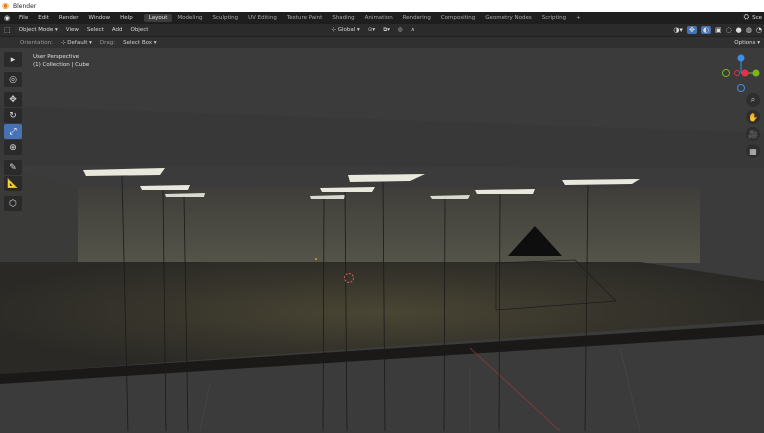 The width and height of the screenshot is (764, 433). I want to click on tab-layout: Layout, so click(158, 18).